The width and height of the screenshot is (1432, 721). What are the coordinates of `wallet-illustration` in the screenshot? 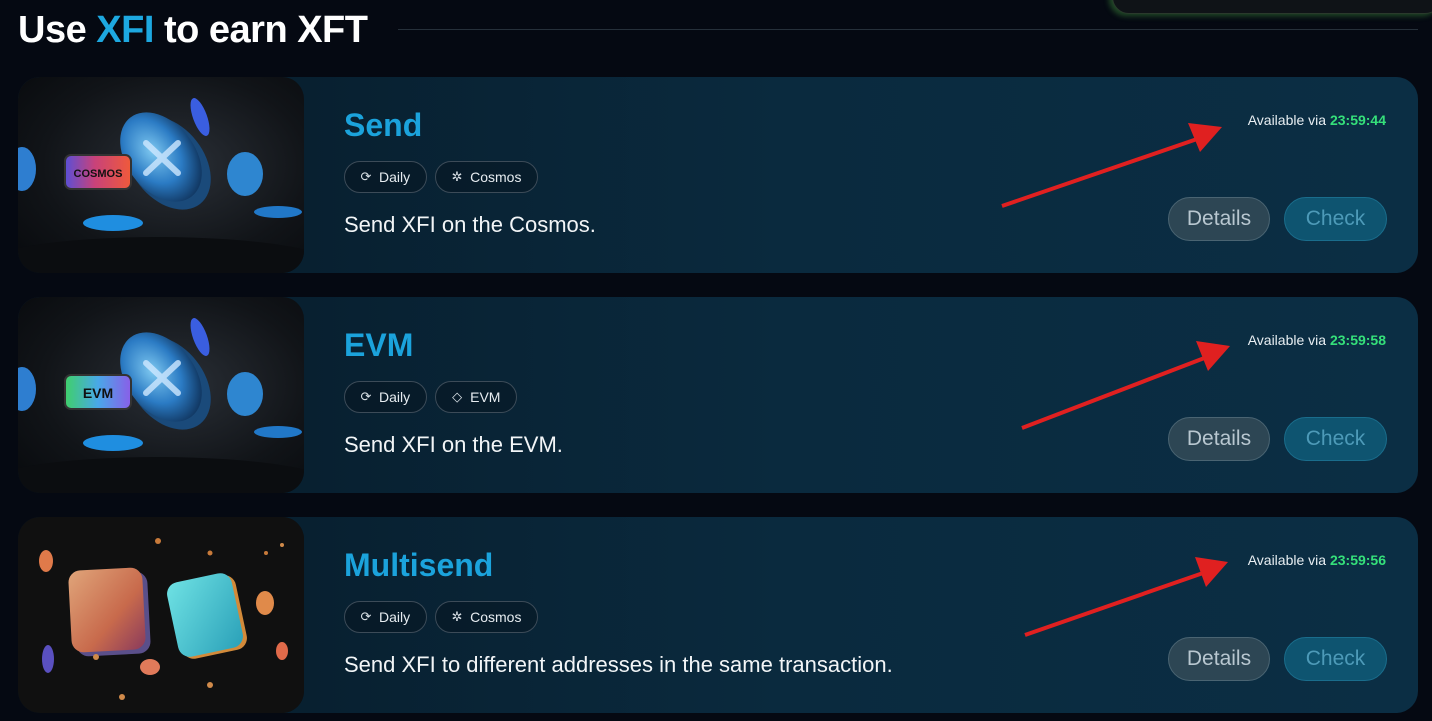 It's located at (161, 615).